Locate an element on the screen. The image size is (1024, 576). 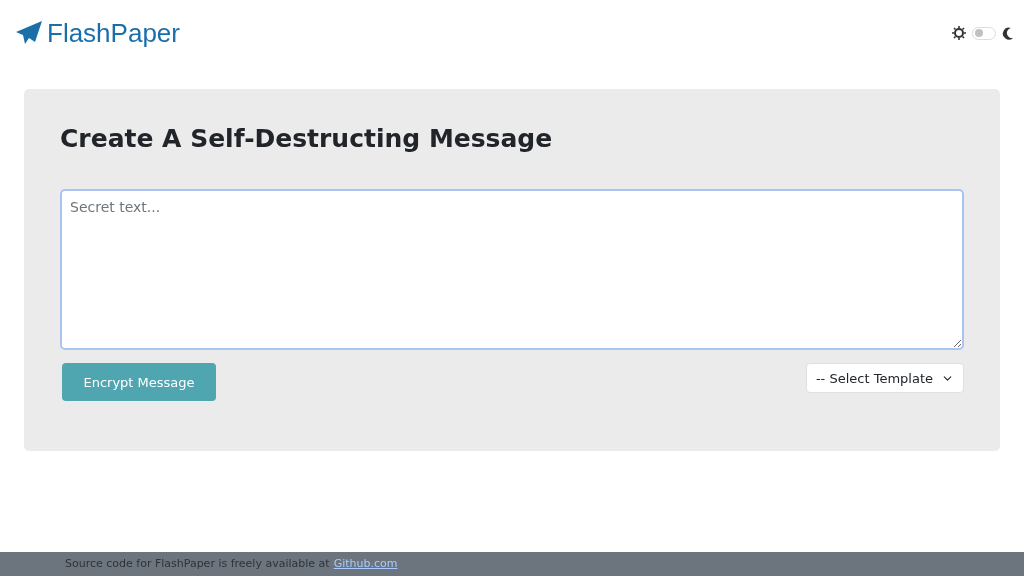
paper-plane-icon is located at coordinates (29, 33).